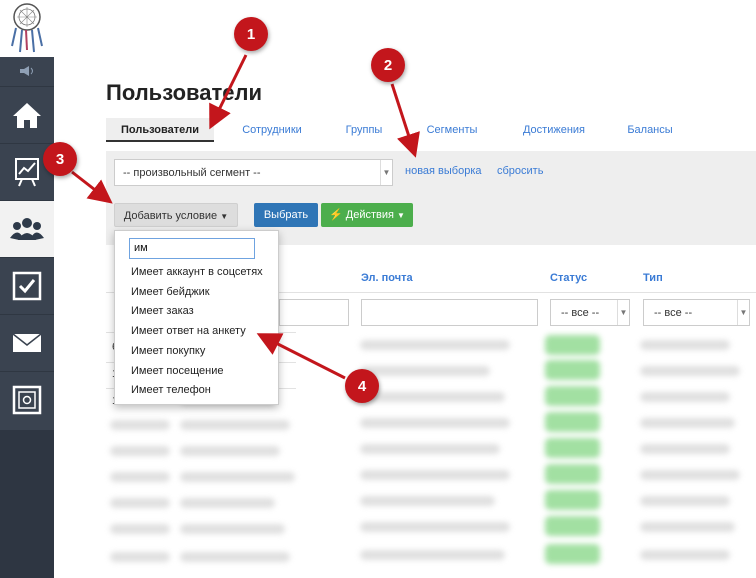  Describe the element at coordinates (388, 65) in the screenshot. I see `annotation-marker-2: 2` at that location.